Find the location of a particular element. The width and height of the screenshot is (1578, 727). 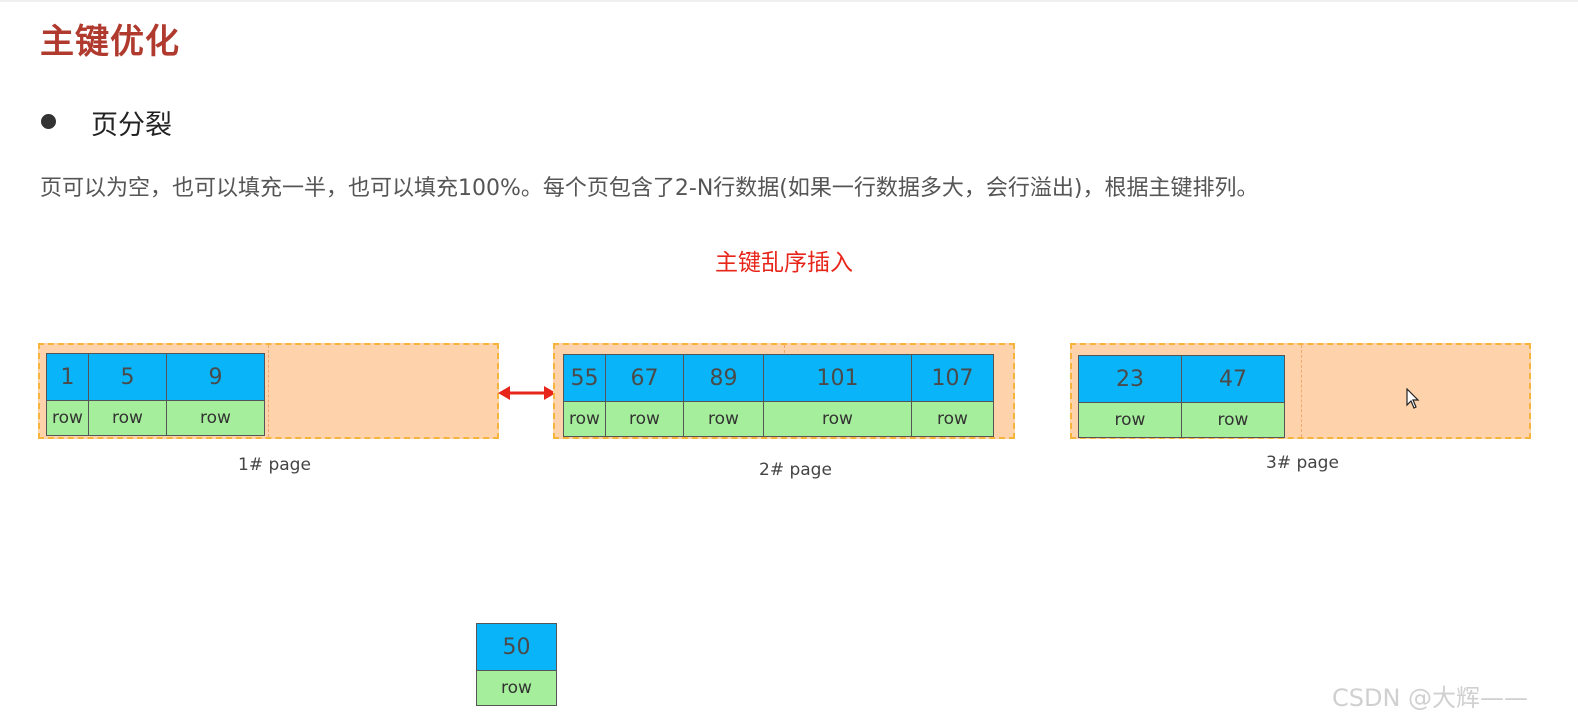

diagram-title: 主键乱序插入 is located at coordinates (784, 263).